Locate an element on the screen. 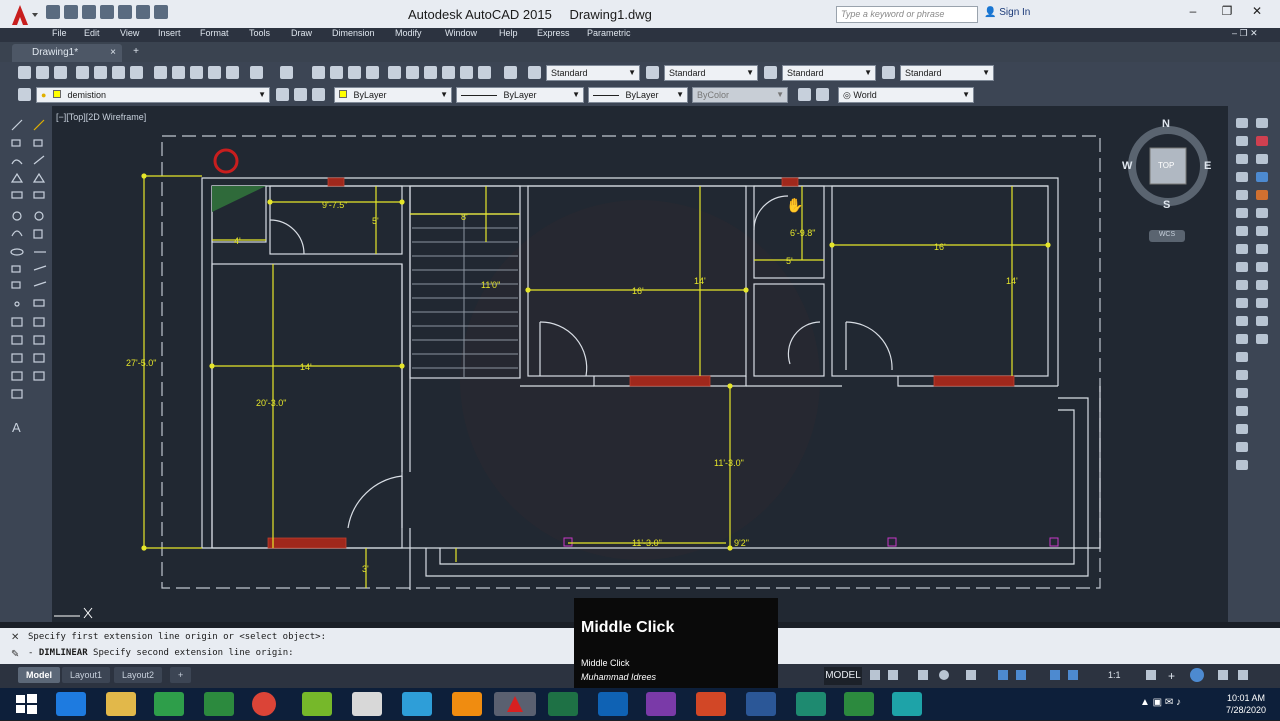 Image resolution: width=1280 pixels, height=721 pixels. pan-icon is located at coordinates (318, 72).